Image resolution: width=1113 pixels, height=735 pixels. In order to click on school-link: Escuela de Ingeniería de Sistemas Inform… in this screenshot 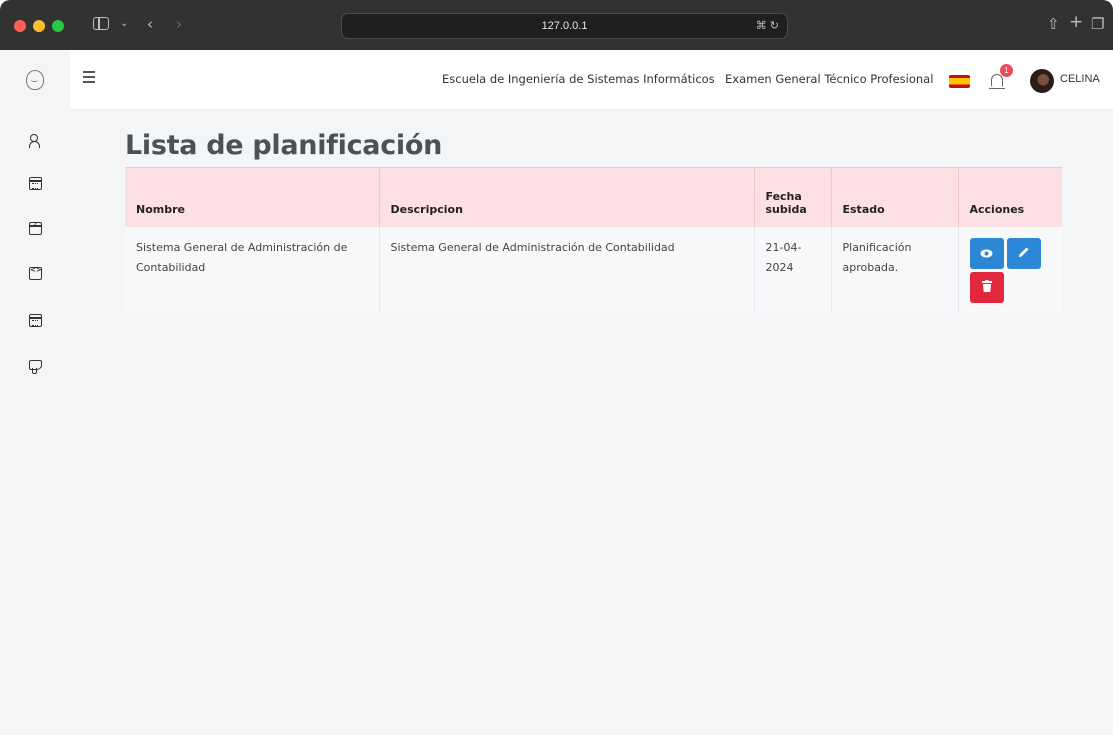, I will do `click(578, 79)`.